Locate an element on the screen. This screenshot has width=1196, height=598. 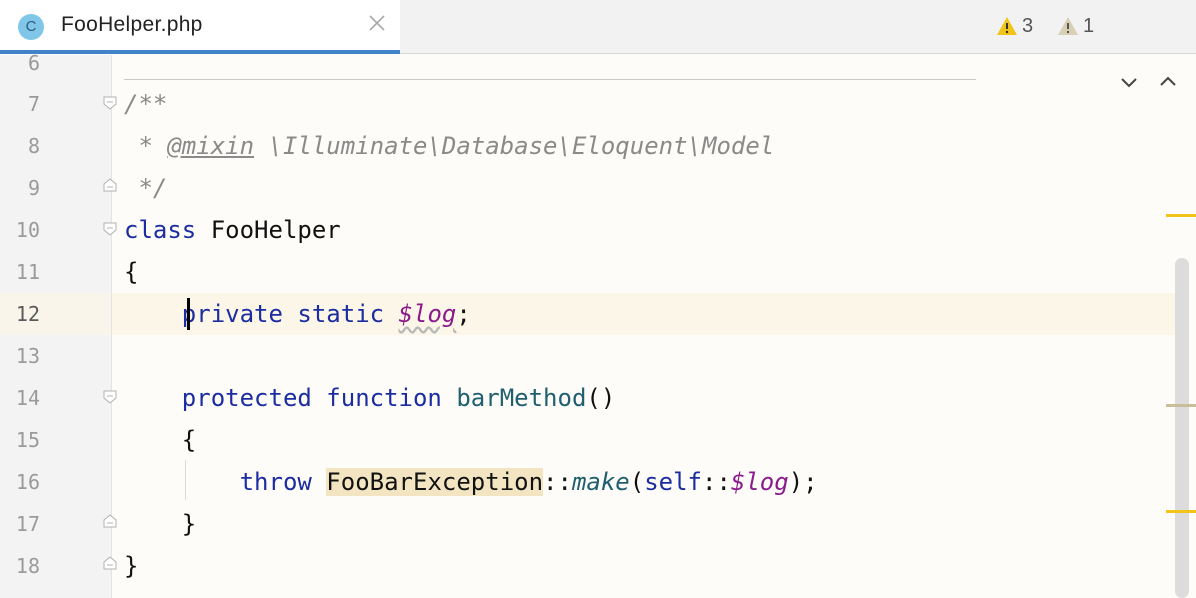
code-line-17: } is located at coordinates (160, 524).